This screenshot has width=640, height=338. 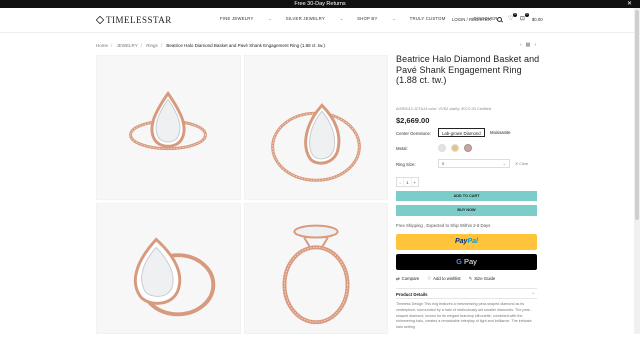 I want to click on product-details-toggle: Product Details ⌃, so click(x=466, y=293).